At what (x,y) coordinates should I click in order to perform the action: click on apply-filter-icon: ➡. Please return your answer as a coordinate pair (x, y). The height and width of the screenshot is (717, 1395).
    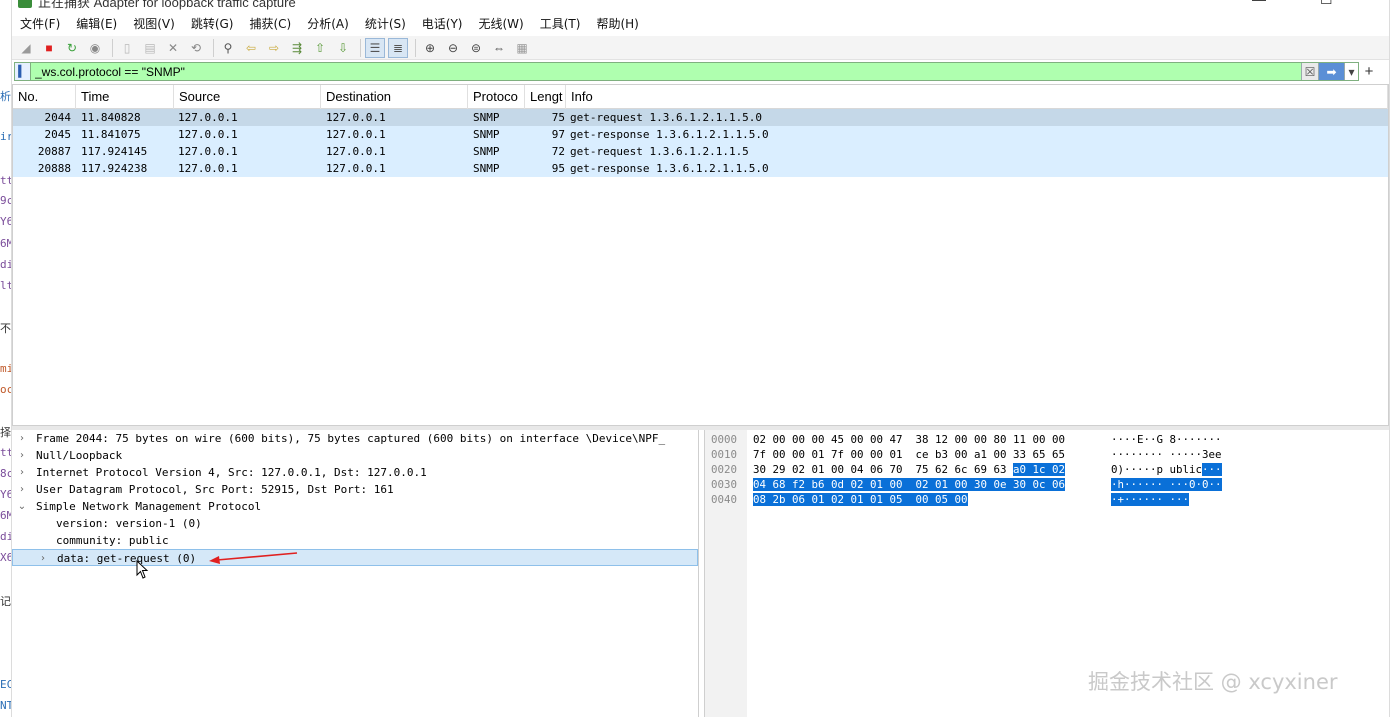
    Looking at the image, I should click on (1331, 71).